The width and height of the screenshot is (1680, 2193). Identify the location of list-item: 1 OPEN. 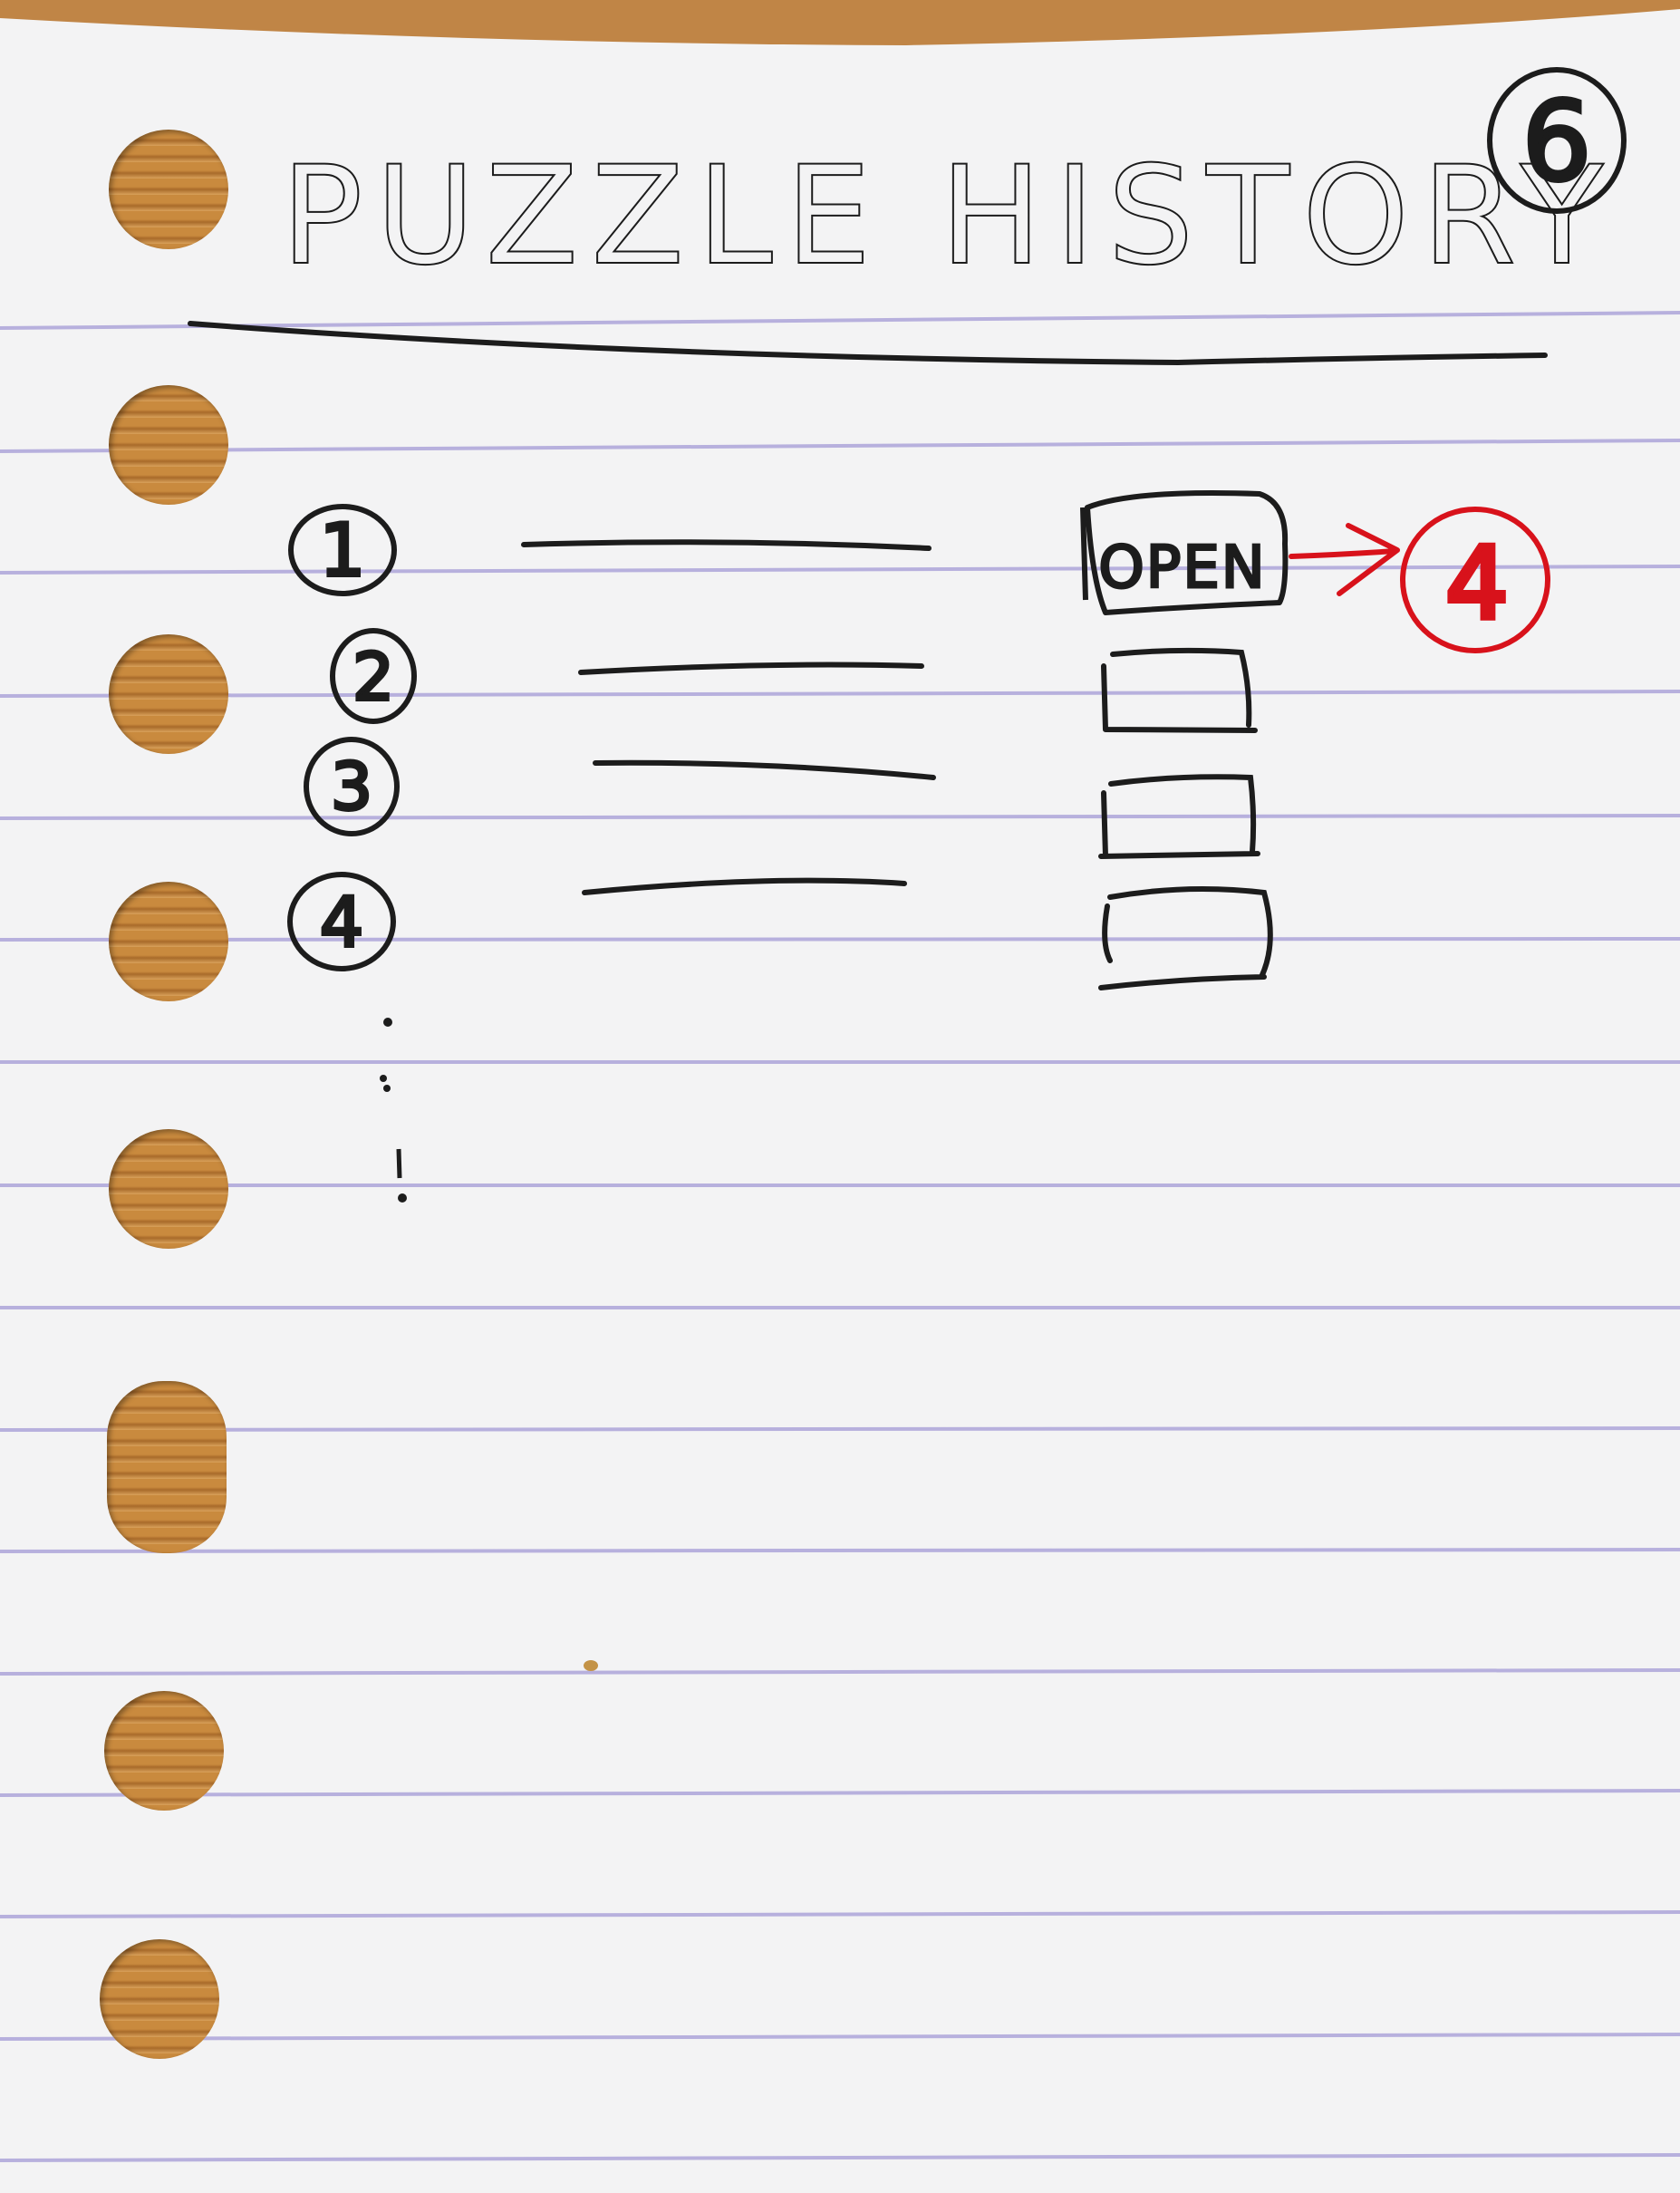
(789, 552).